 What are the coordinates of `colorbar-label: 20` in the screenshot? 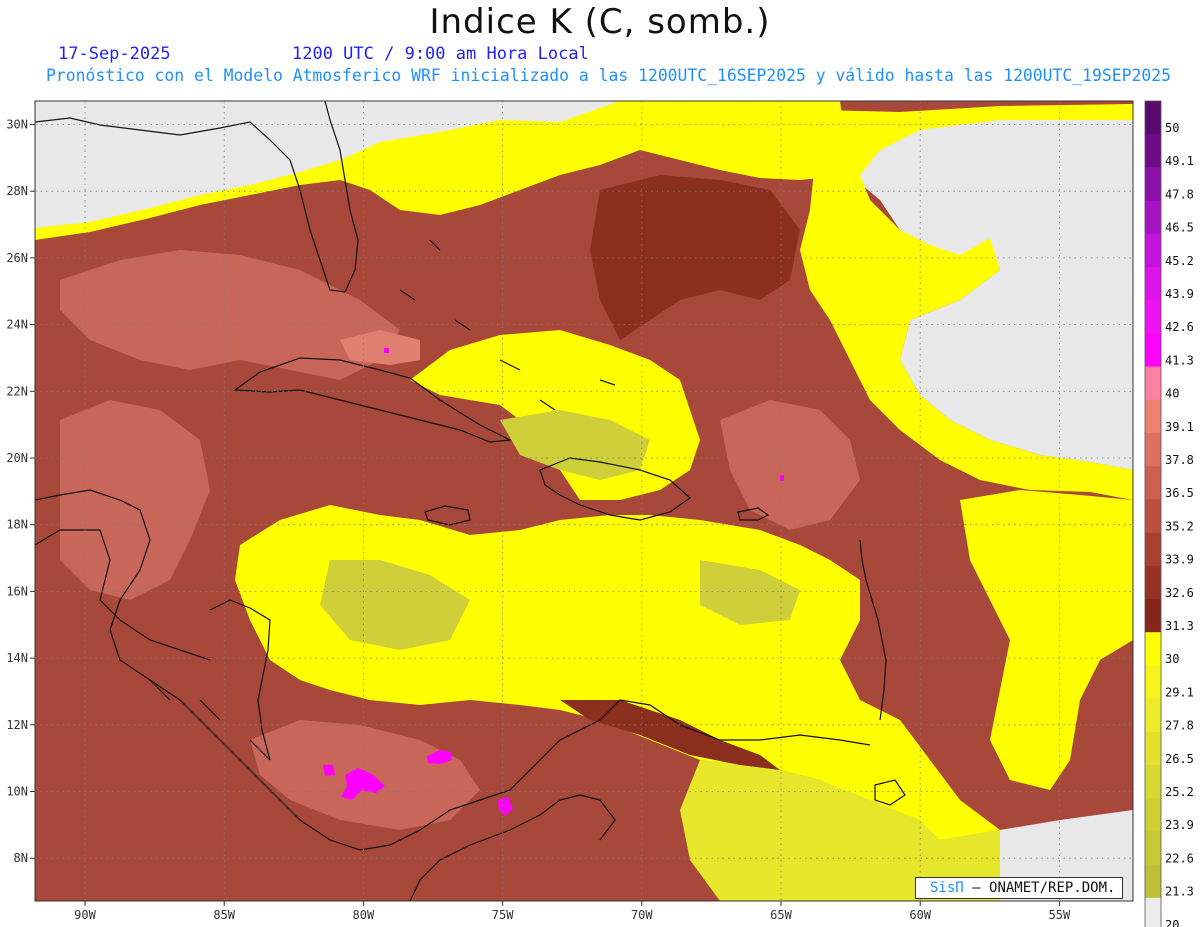 It's located at (1172, 922).